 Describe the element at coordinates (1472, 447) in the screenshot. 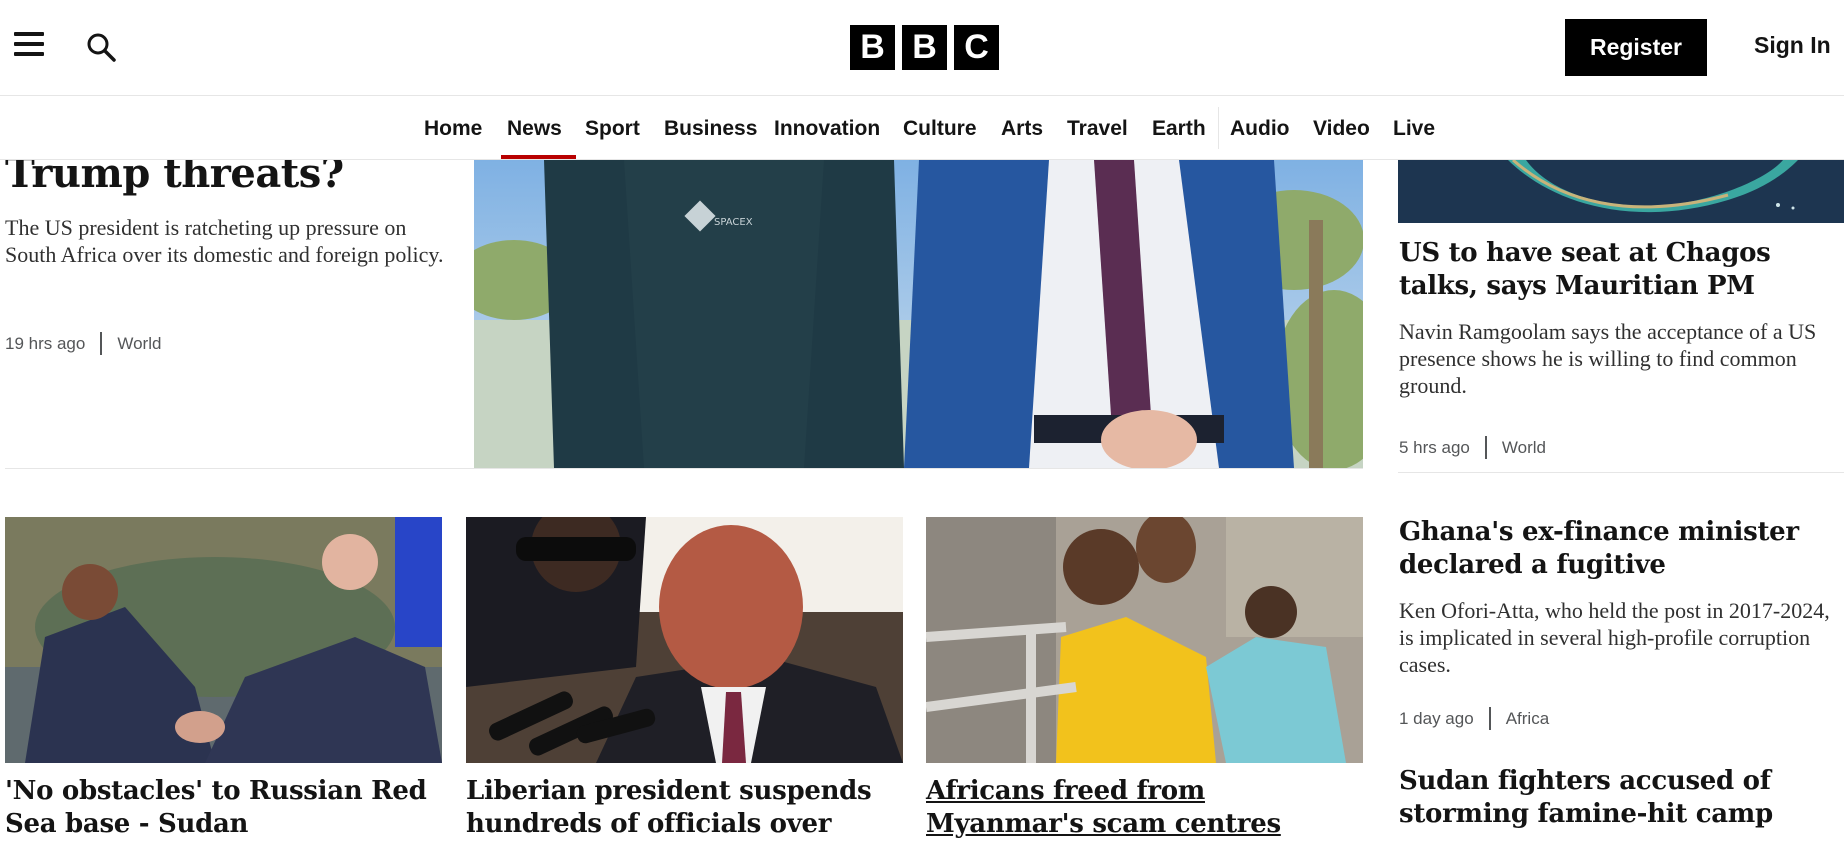

I see `sidebar-meta: 5 hrs ago World` at that location.